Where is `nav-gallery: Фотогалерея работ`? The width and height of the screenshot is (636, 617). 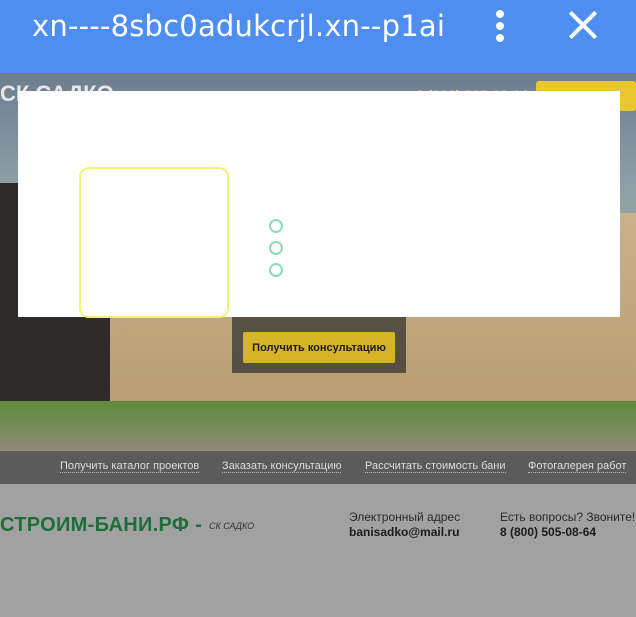 nav-gallery: Фотогалерея работ is located at coordinates (577, 466).